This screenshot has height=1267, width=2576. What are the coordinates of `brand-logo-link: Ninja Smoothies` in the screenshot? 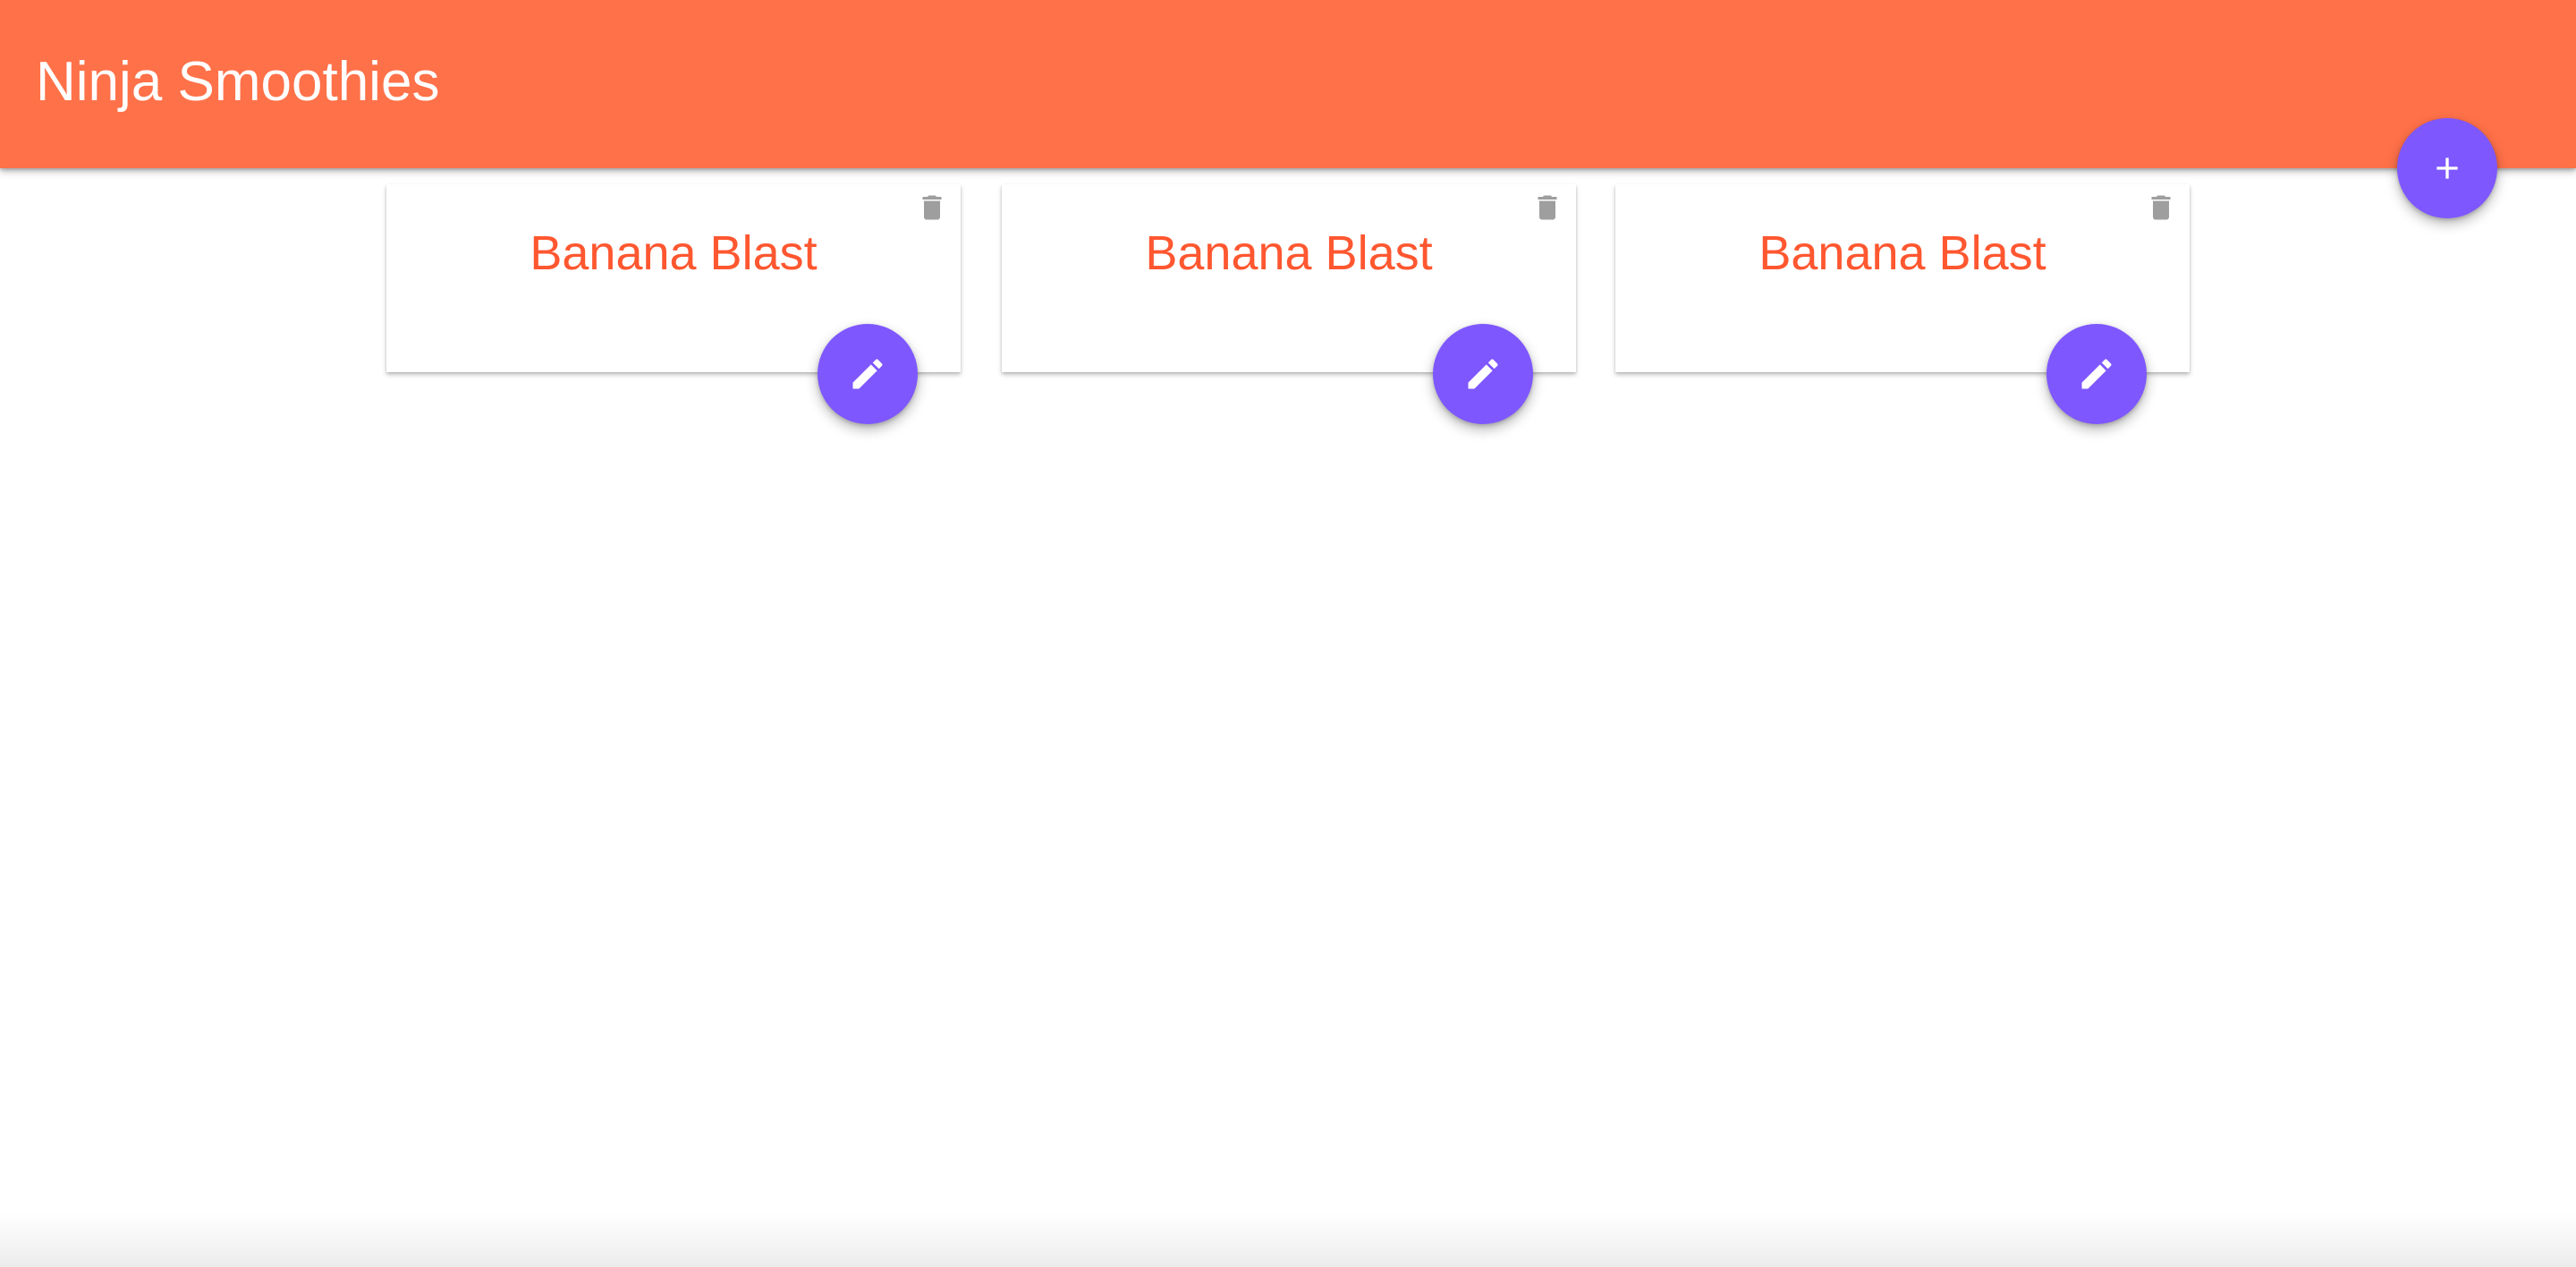 It's located at (237, 82).